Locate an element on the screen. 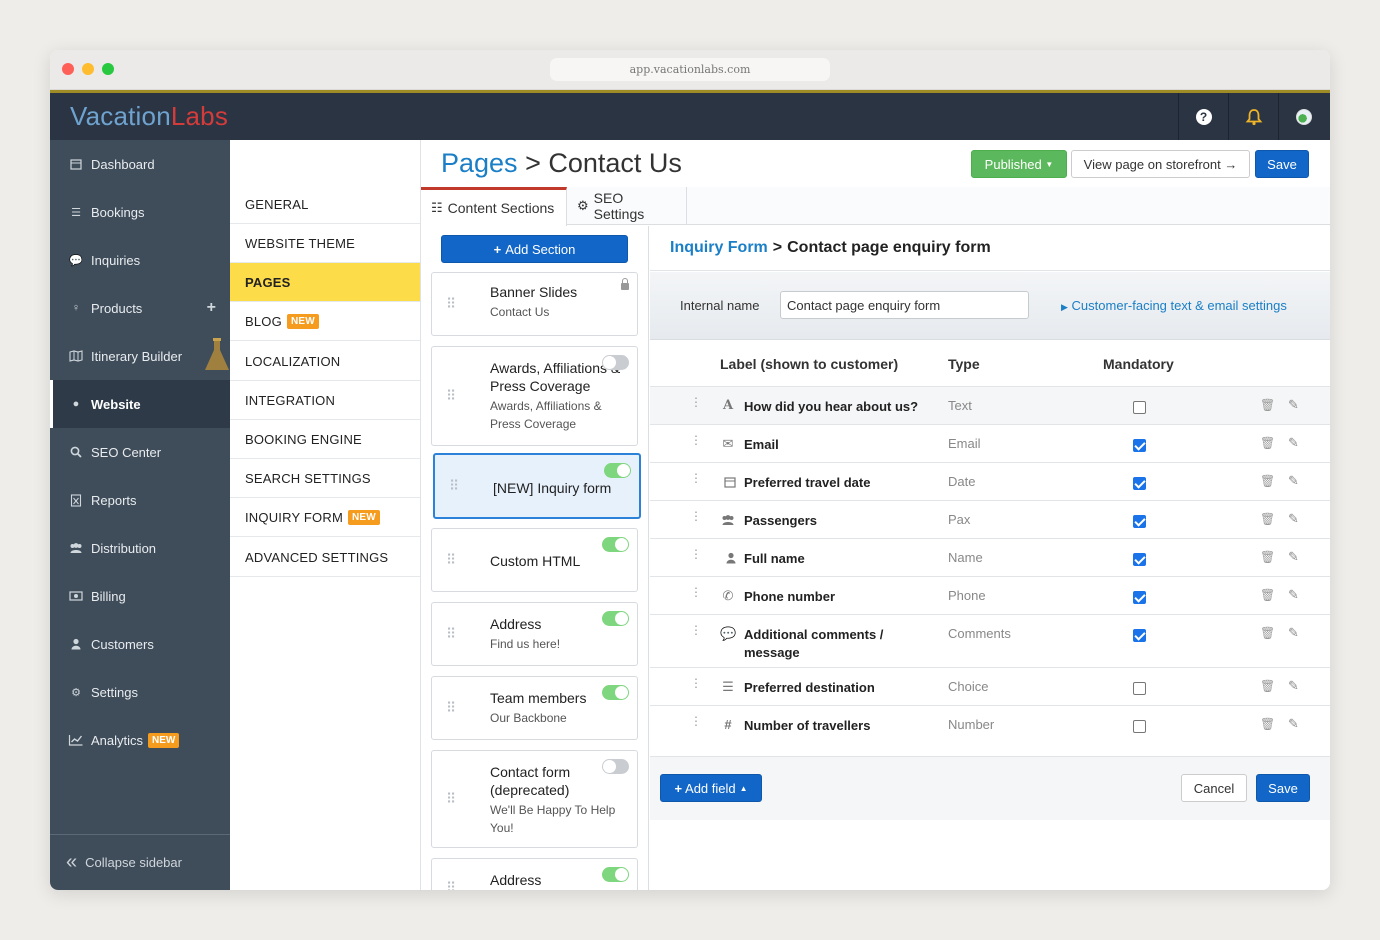 The height and width of the screenshot is (940, 1380). sidebar-item-products: ♀ Products + is located at coordinates (140, 308).